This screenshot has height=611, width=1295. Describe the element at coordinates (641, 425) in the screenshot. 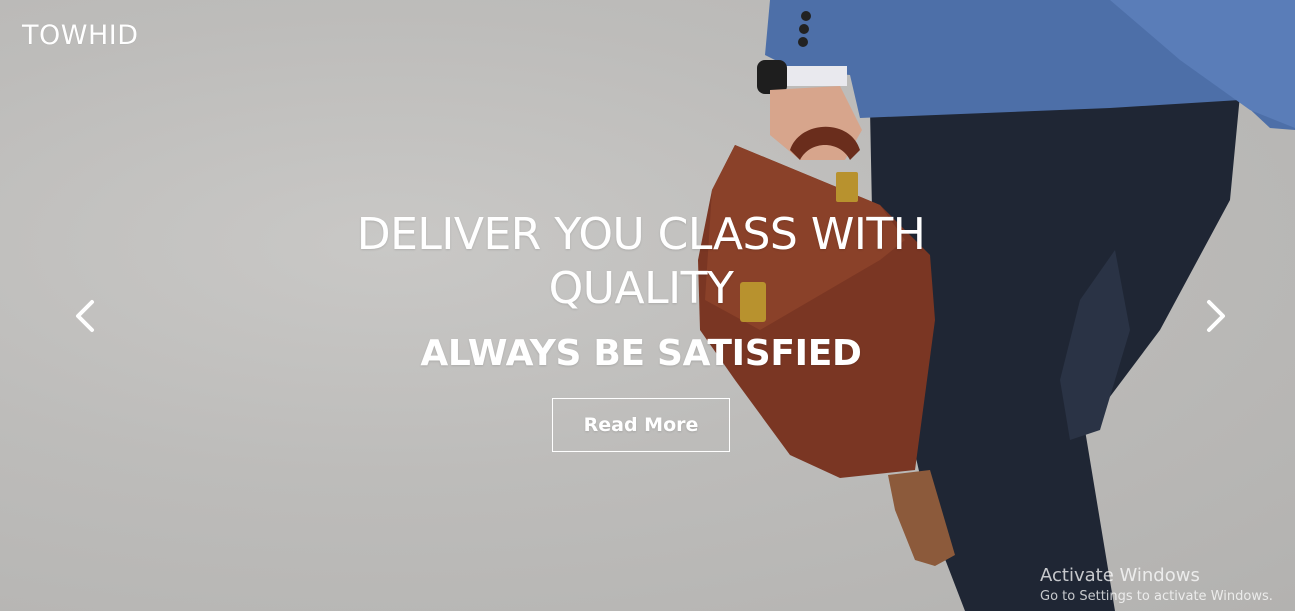

I see `read-more-button: Read More` at that location.